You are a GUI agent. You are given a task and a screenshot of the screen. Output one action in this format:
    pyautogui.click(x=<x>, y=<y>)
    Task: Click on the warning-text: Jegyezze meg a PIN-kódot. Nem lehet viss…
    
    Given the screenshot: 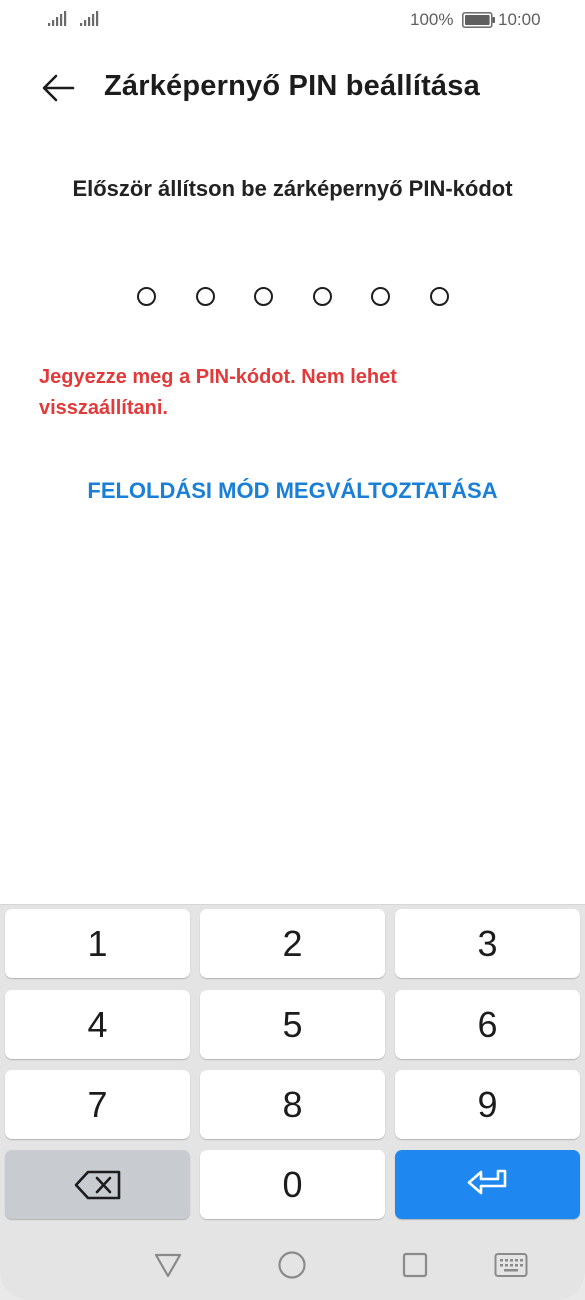 What is the action you would take?
    pyautogui.click(x=218, y=392)
    